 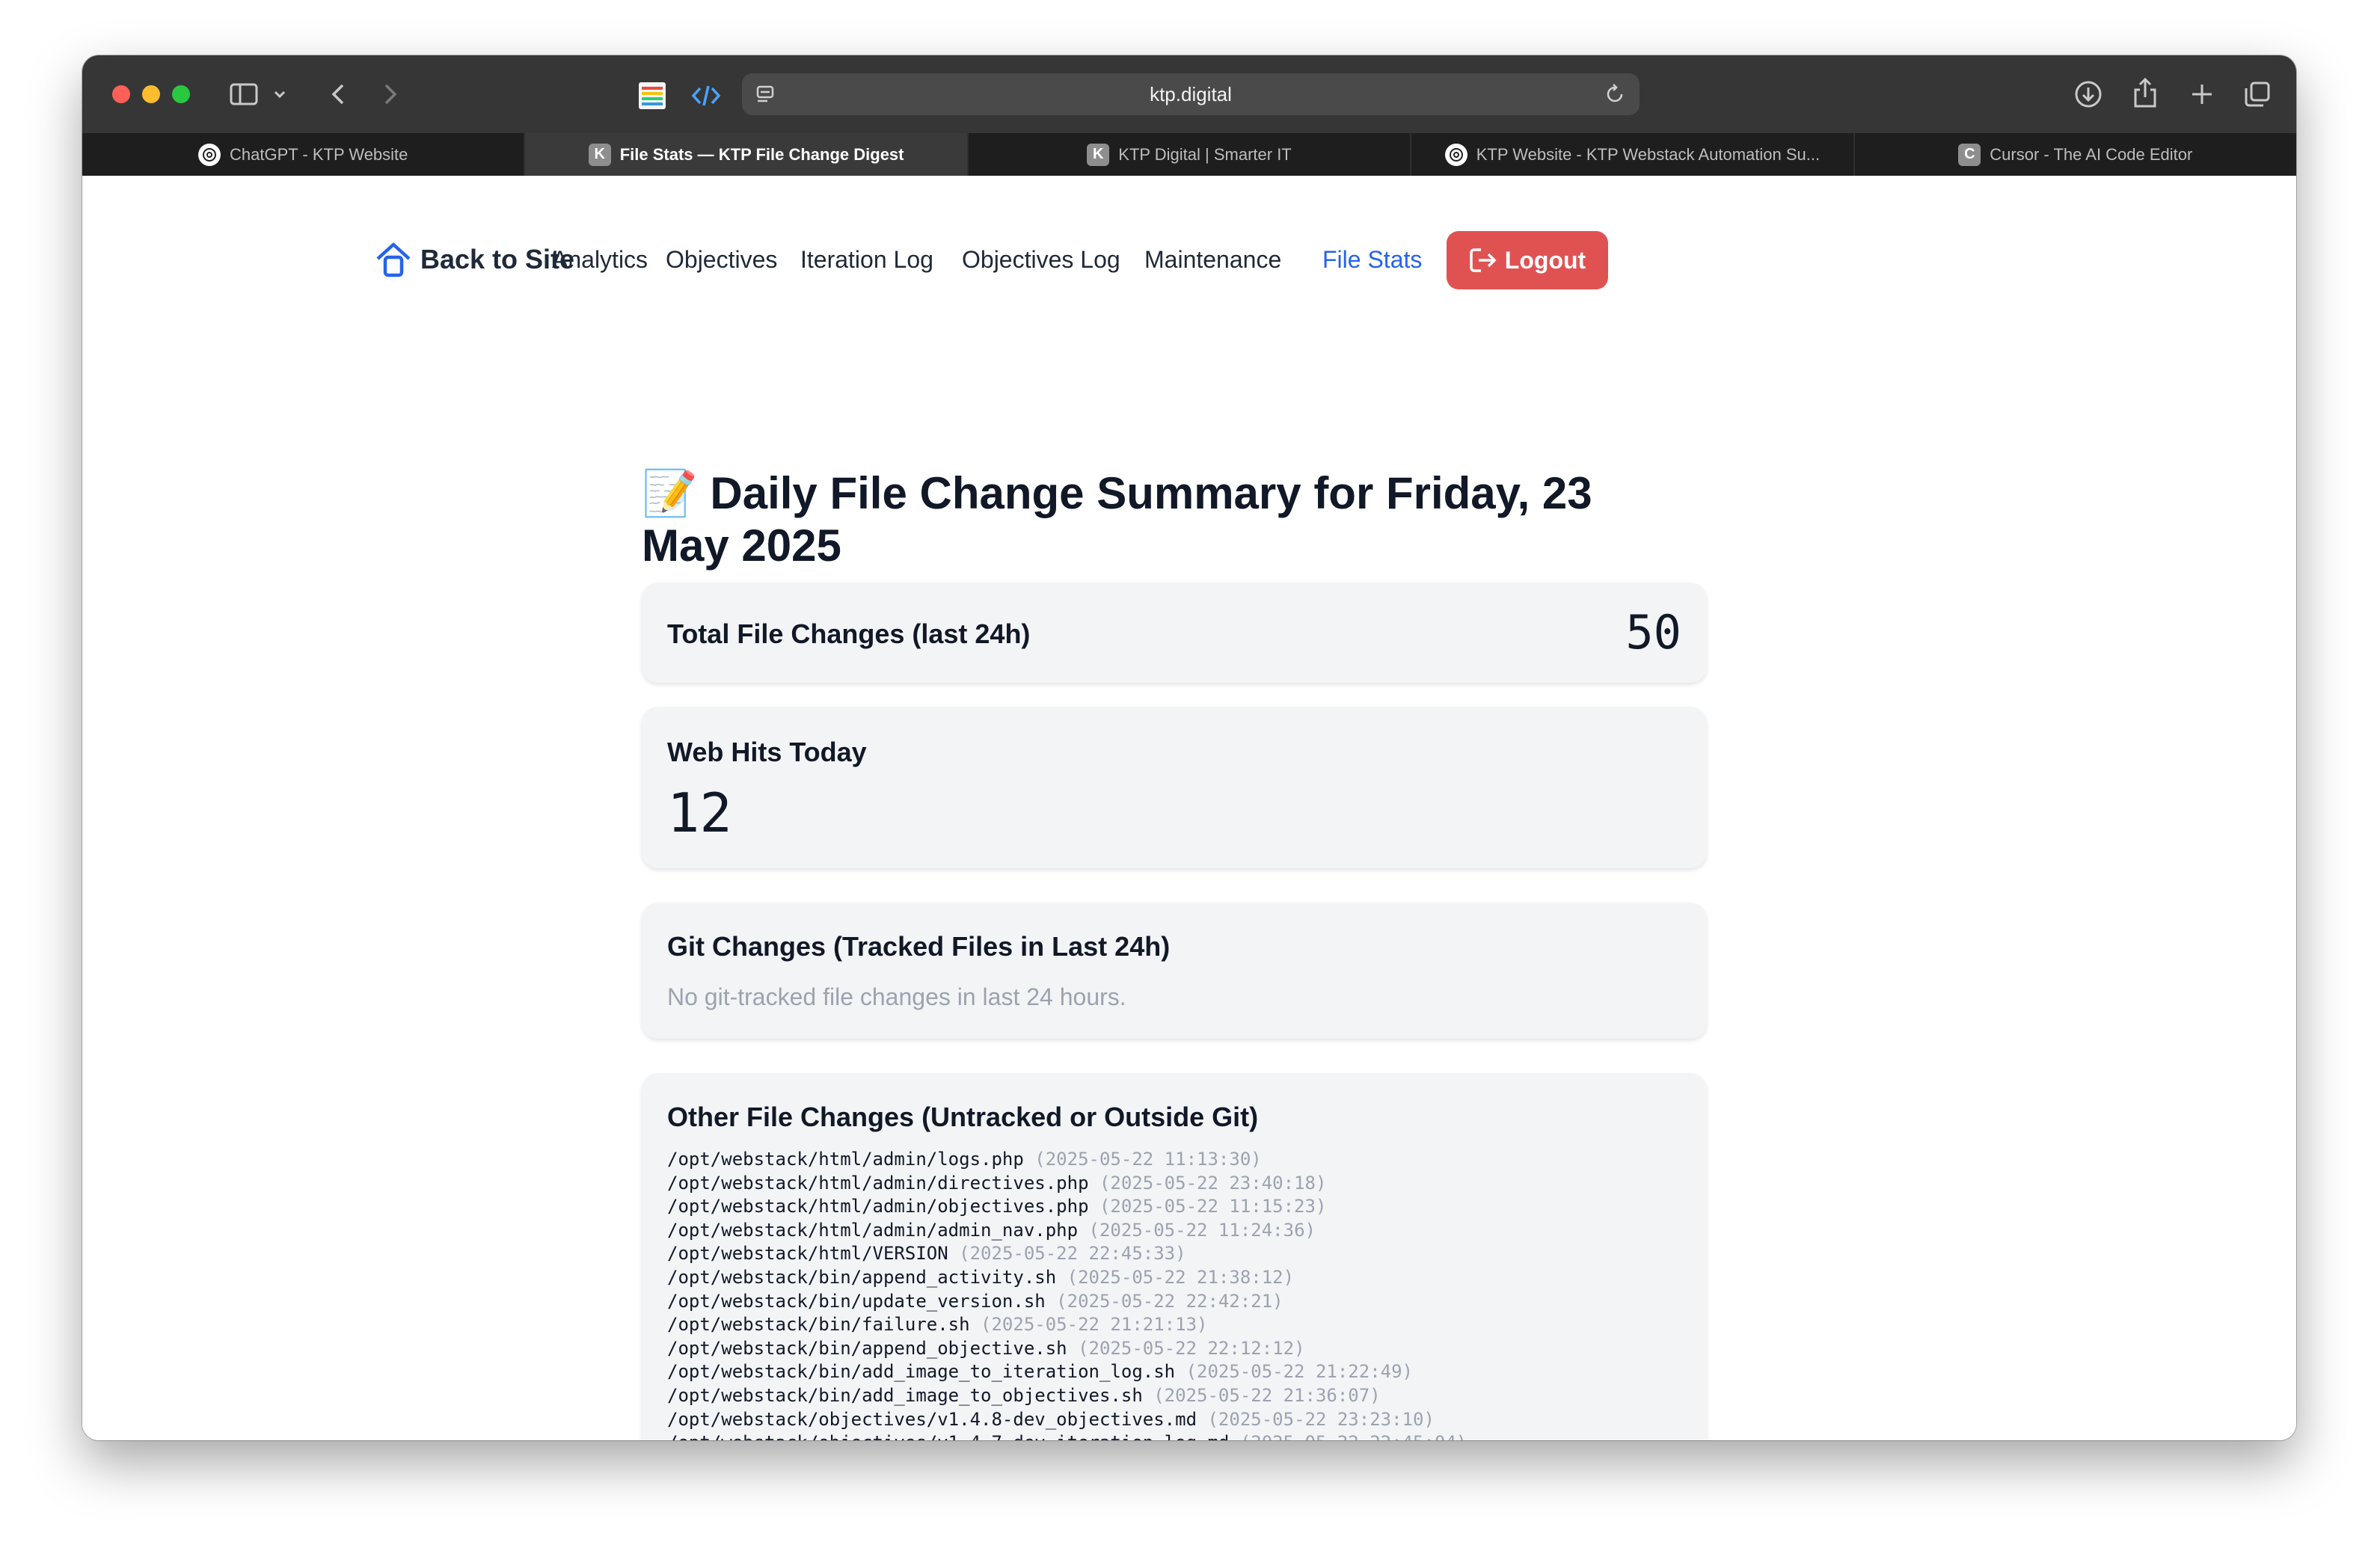 I want to click on tab-chatgpt: ChatGPT - KTP Website, so click(x=304, y=154).